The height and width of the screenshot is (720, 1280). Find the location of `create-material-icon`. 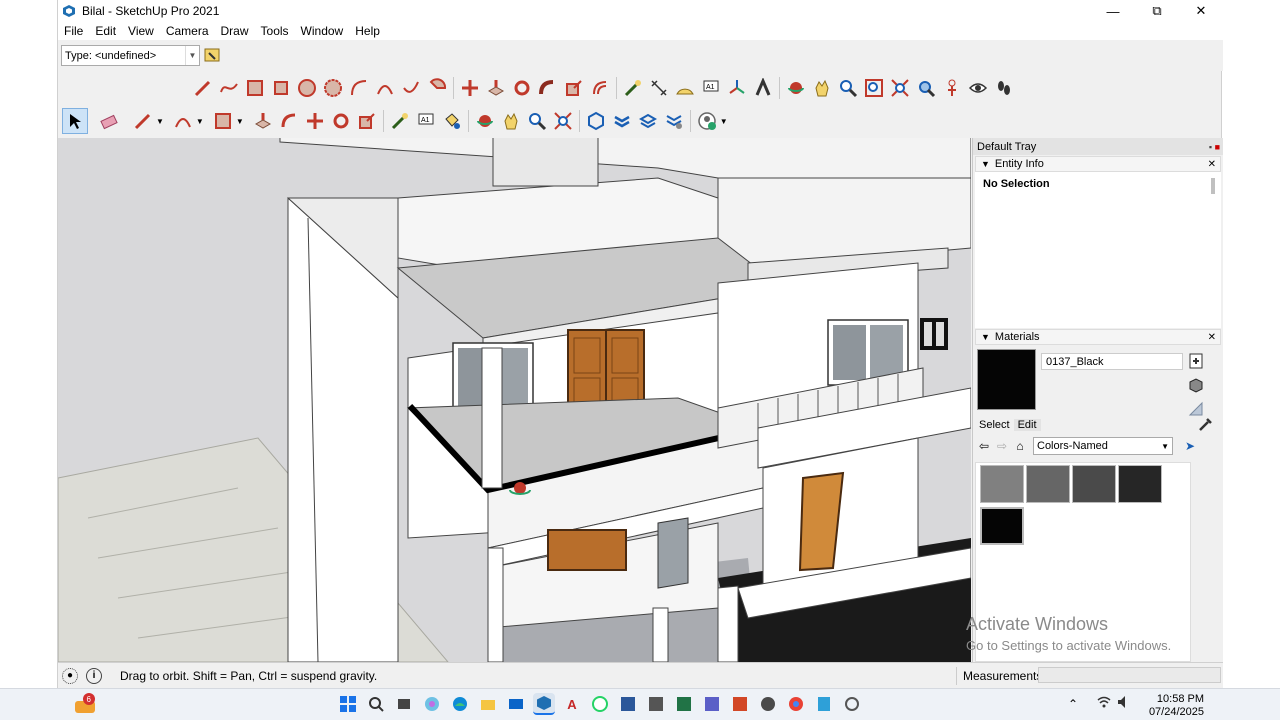

create-material-icon is located at coordinates (1196, 361).